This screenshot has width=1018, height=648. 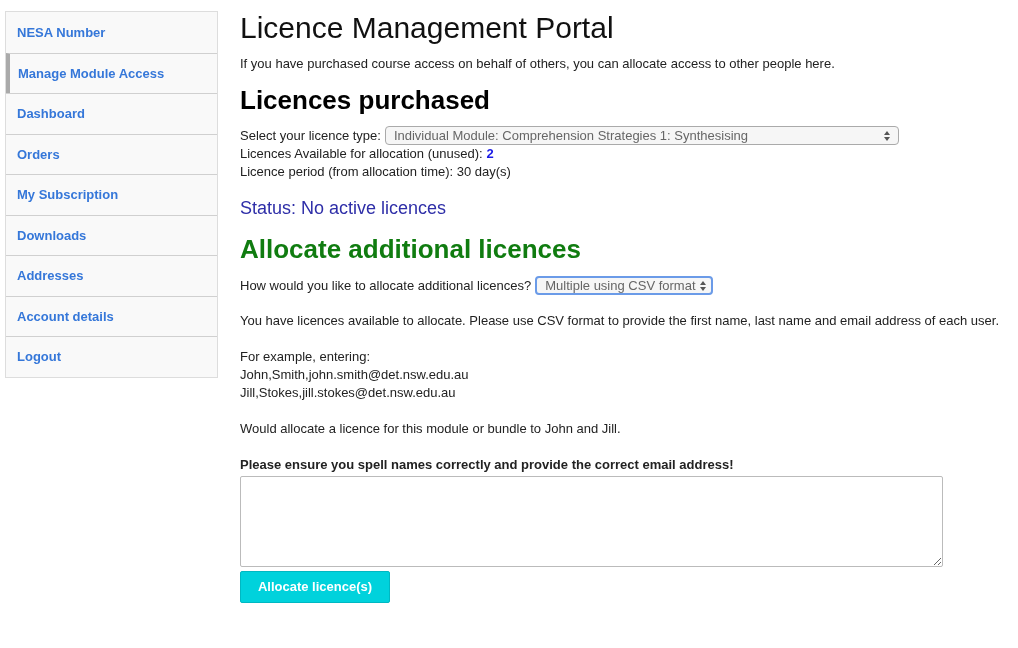 I want to click on sidebar-item: Downloads, so click(x=111, y=234).